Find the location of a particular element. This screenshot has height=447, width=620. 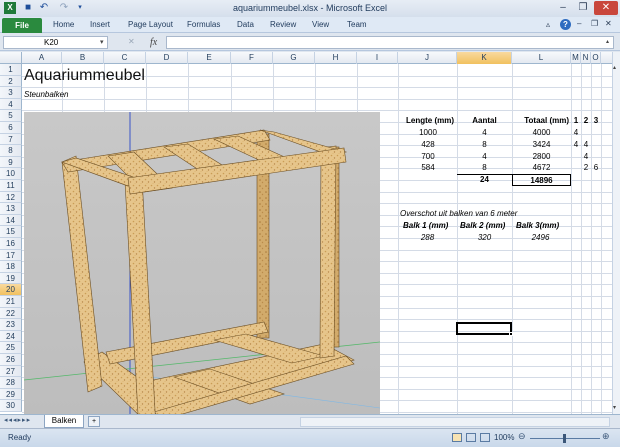

totaal-cell: 2800 is located at coordinates (541, 156).